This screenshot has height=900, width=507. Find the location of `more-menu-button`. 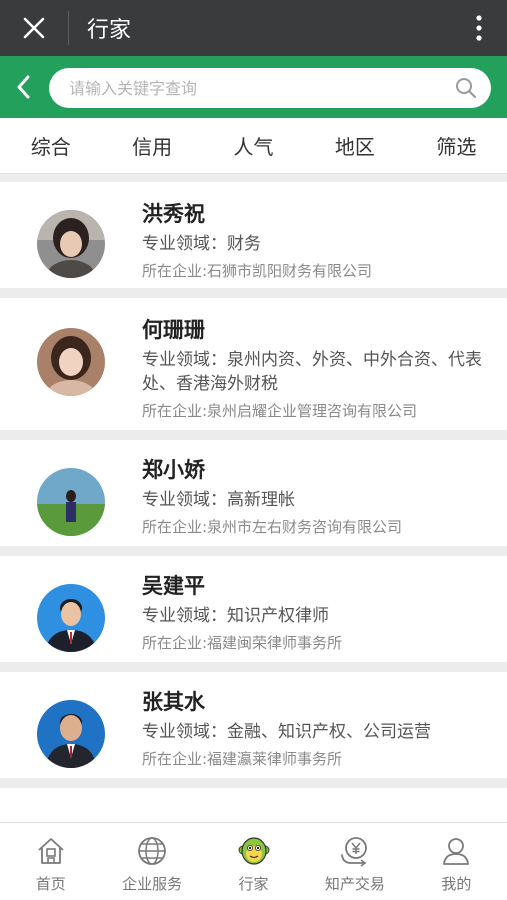

more-menu-button is located at coordinates (479, 28).